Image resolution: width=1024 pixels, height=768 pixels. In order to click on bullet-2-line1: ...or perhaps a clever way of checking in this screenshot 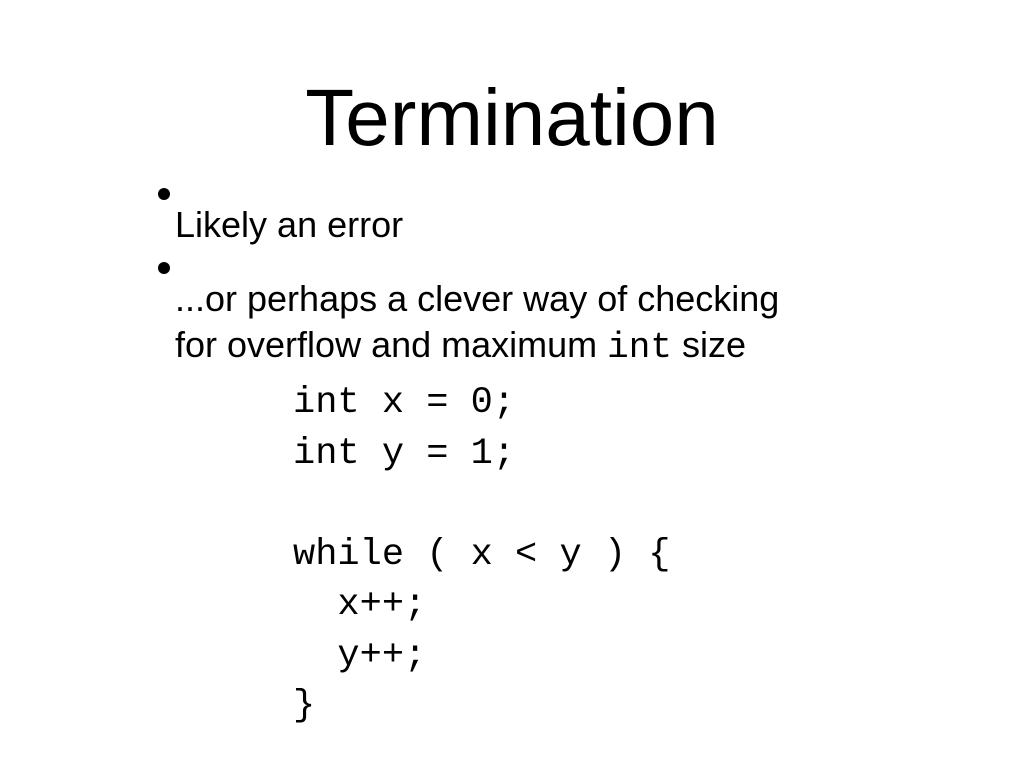, I will do `click(477, 298)`.